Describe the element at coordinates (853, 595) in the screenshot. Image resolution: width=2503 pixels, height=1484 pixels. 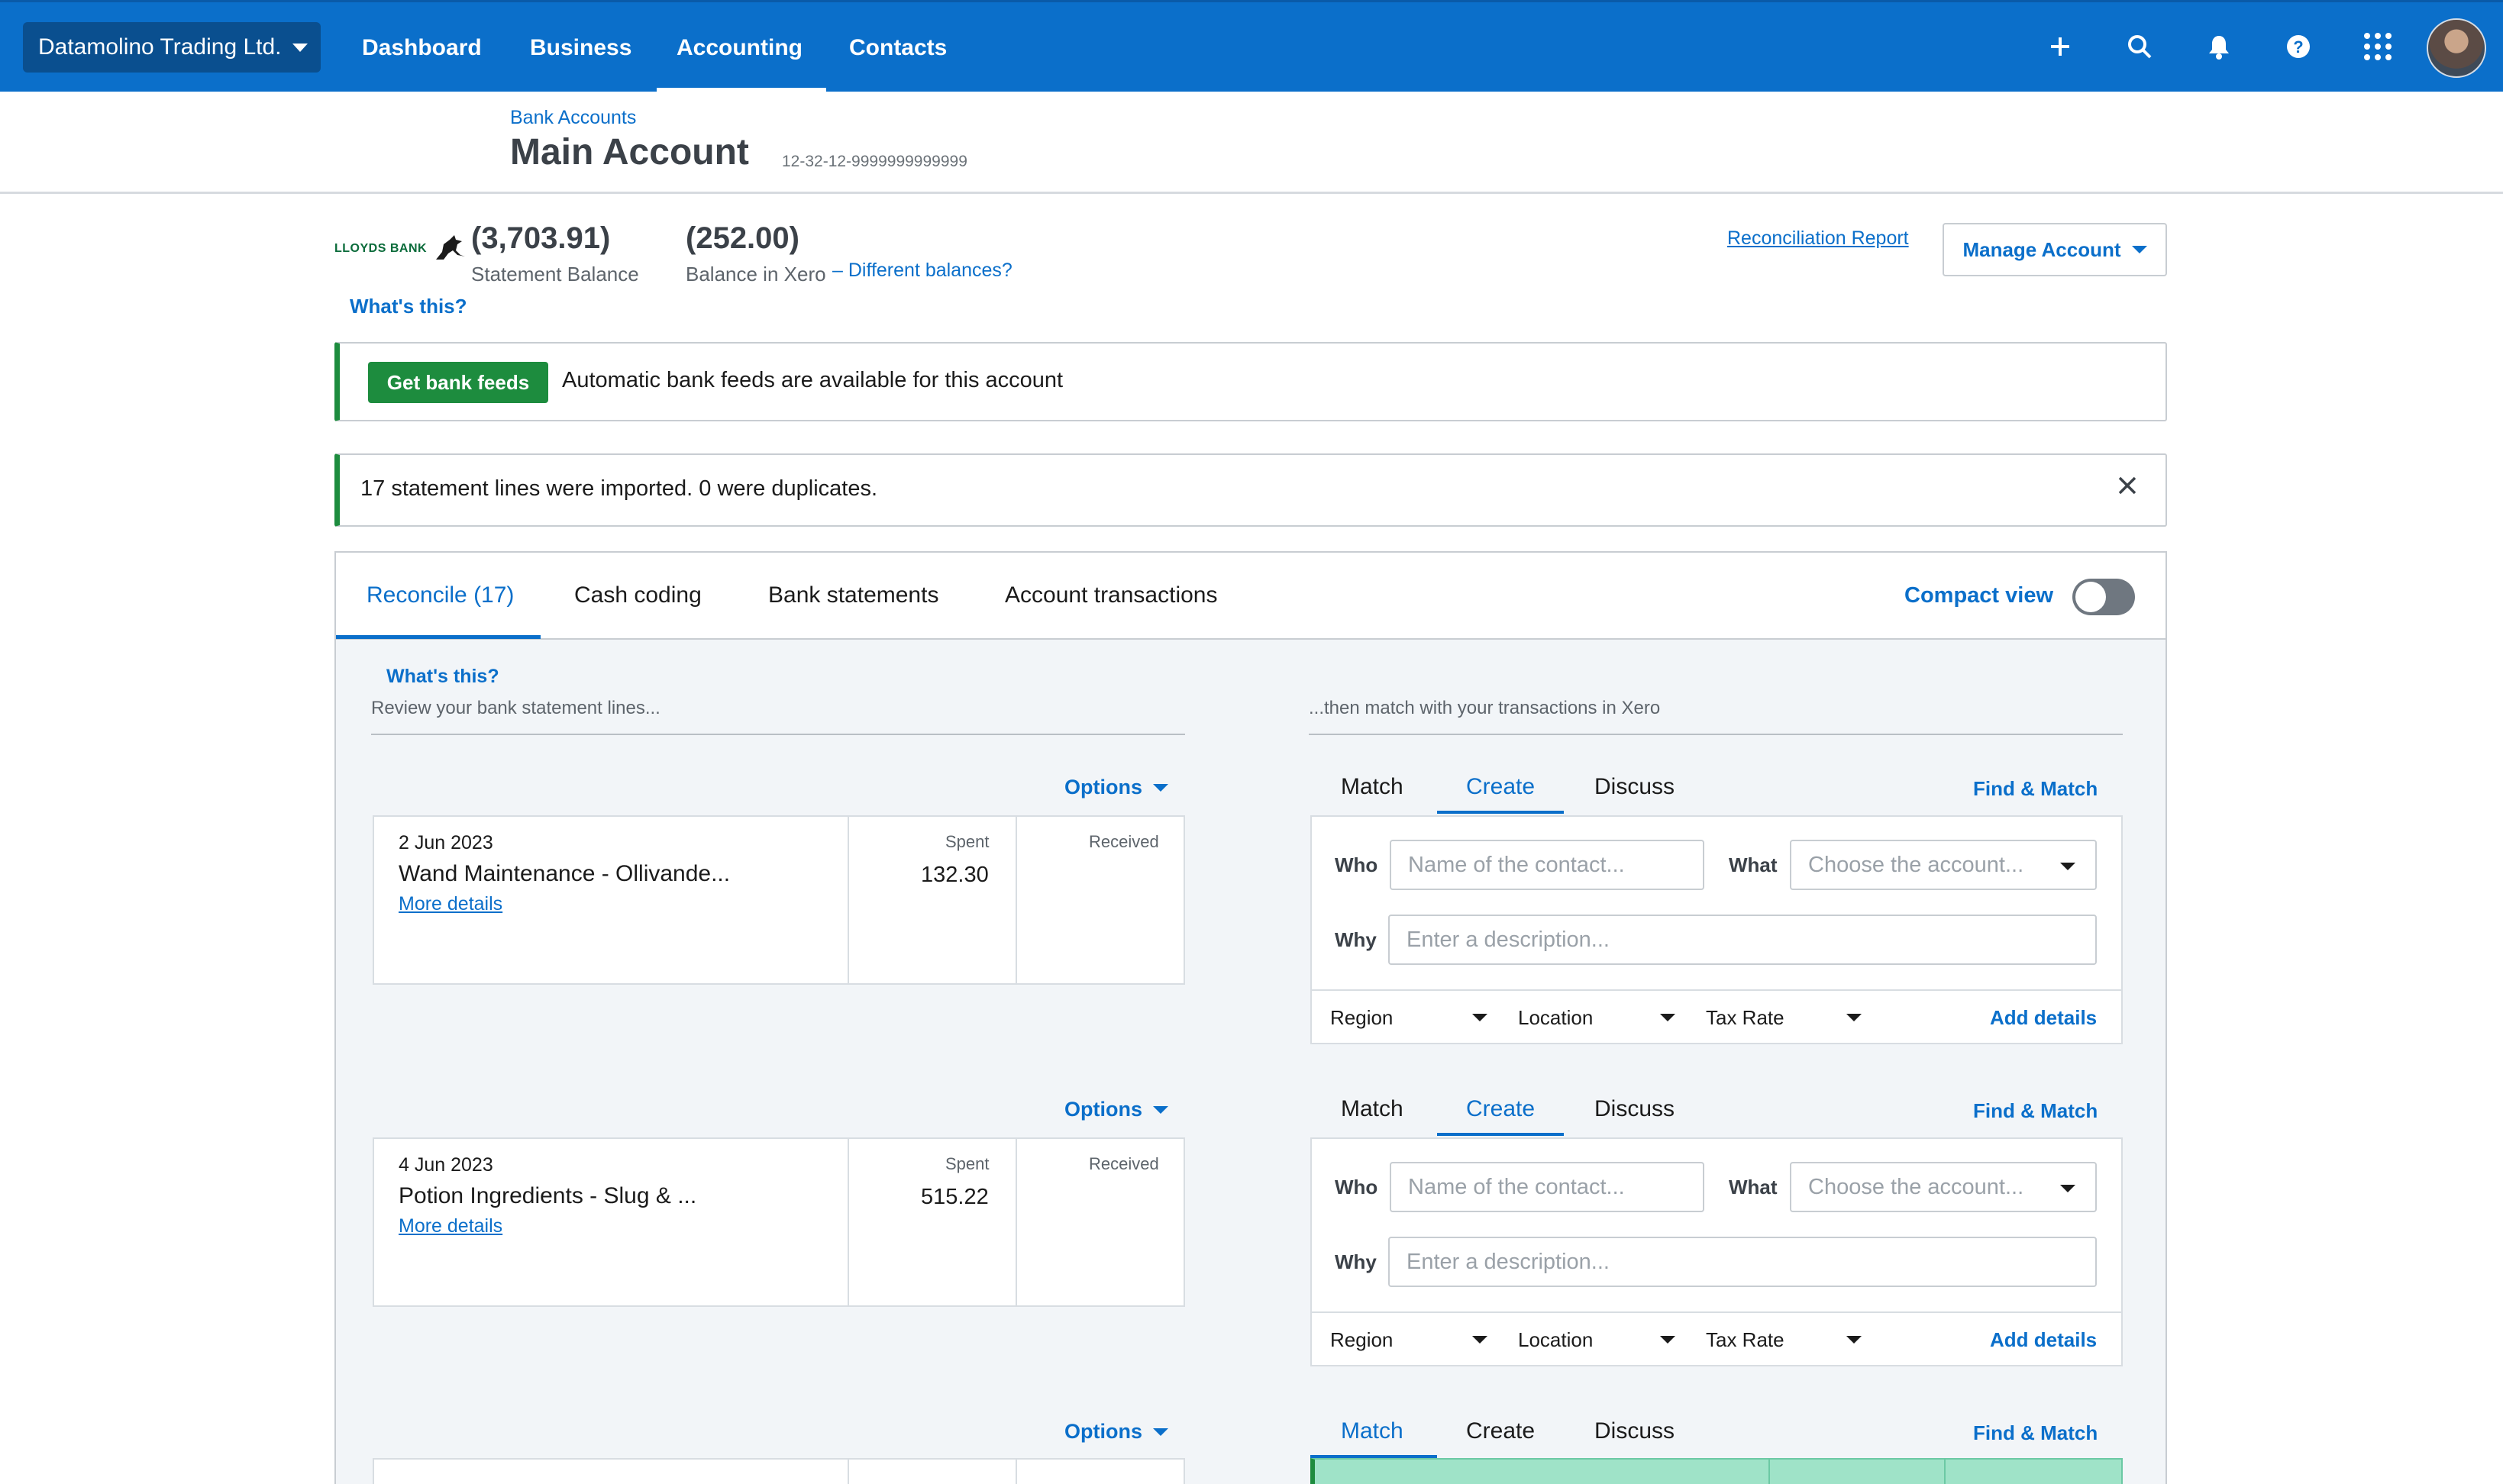
I see `tab-bank-statements: Bank statements` at that location.